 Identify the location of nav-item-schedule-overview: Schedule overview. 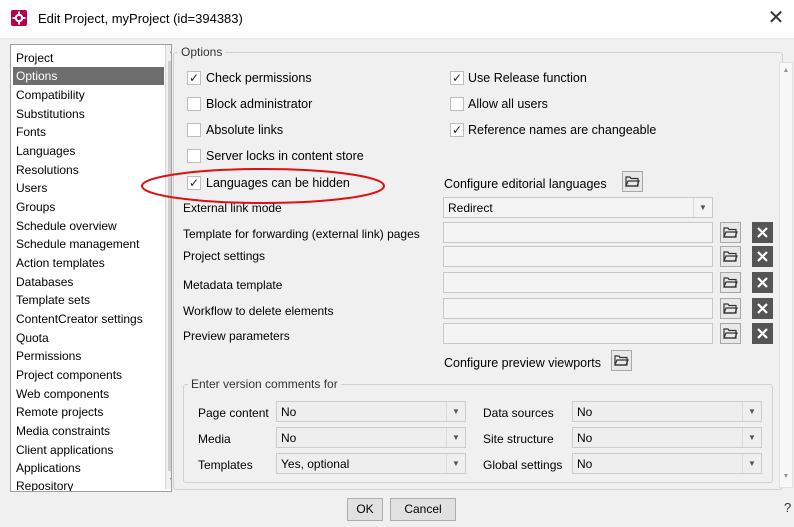
(91, 226).